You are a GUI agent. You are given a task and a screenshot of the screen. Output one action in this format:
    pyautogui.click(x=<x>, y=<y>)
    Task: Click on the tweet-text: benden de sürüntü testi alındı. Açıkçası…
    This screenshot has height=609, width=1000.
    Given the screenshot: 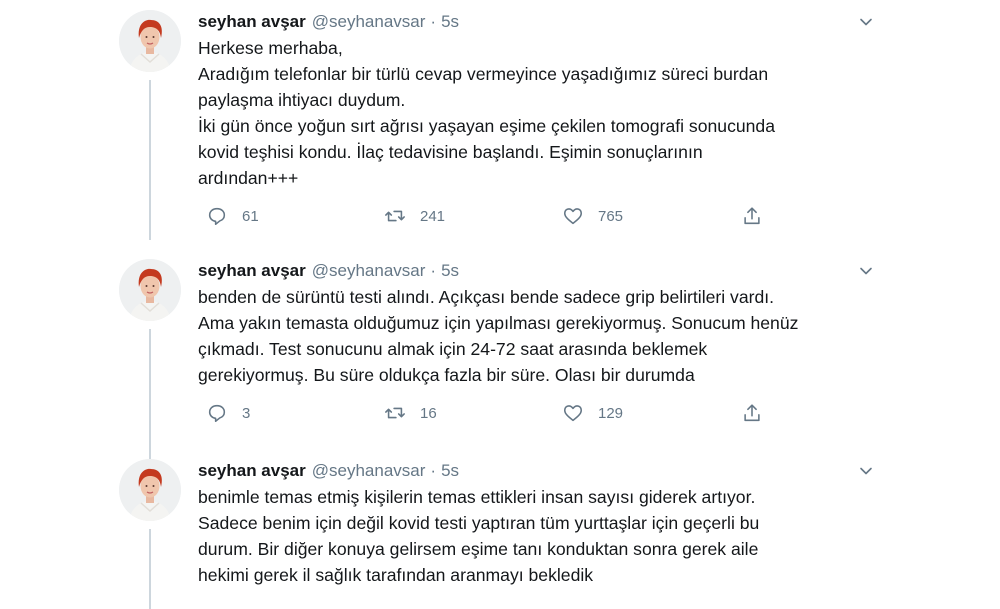 What is the action you would take?
    pyautogui.click(x=538, y=336)
    